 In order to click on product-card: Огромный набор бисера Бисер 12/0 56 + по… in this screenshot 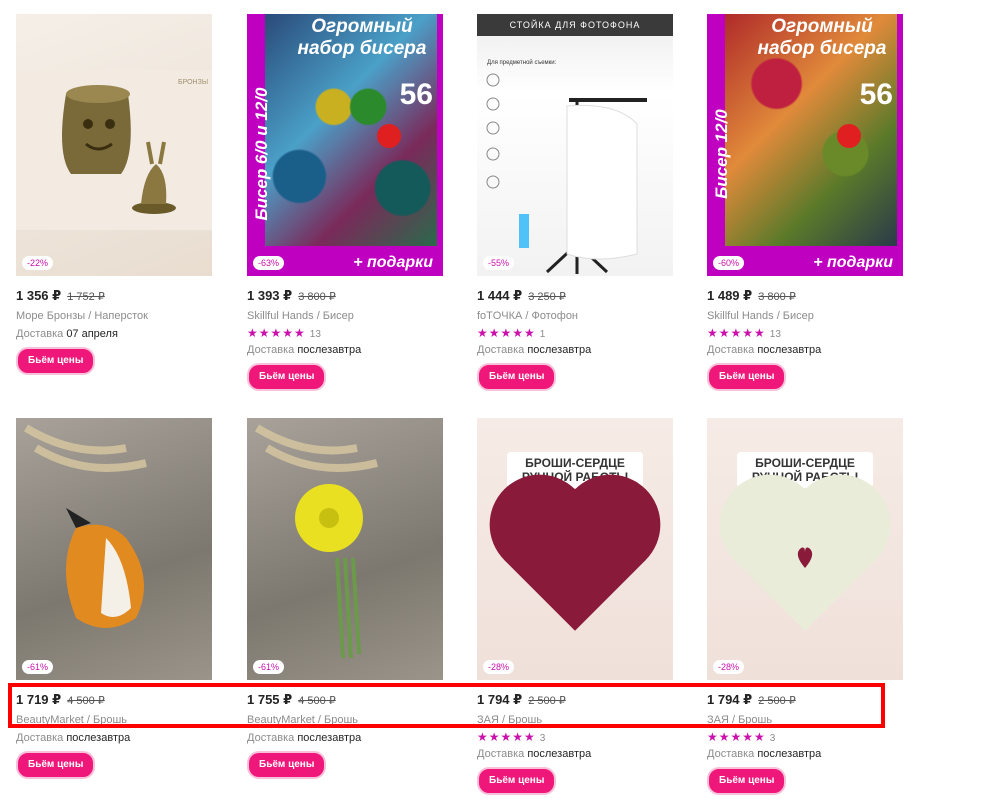, I will do `click(805, 202)`.